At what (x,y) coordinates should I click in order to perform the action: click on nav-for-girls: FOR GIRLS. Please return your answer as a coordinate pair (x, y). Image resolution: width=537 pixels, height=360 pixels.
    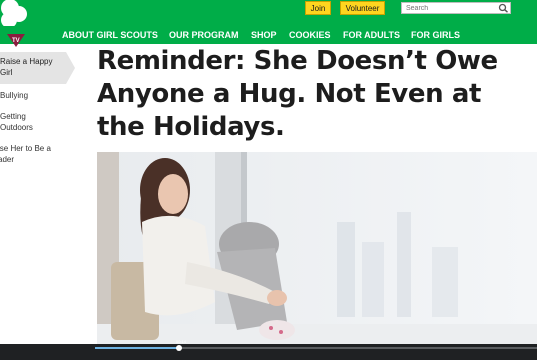
    Looking at the image, I should click on (435, 35).